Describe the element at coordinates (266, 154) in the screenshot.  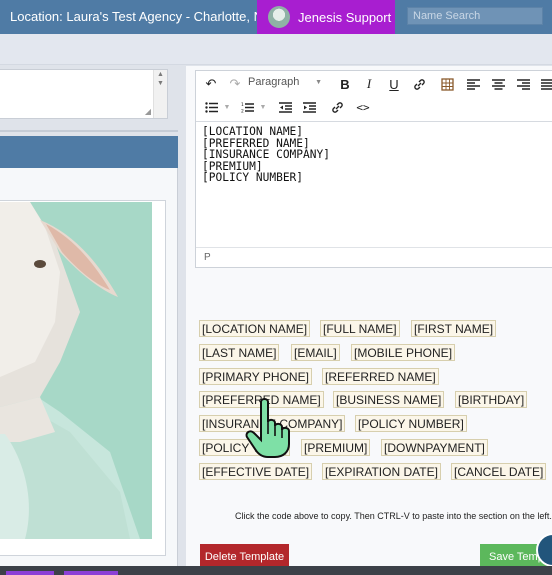
I see `editor-line: [INSURANCE COMPANY]` at that location.